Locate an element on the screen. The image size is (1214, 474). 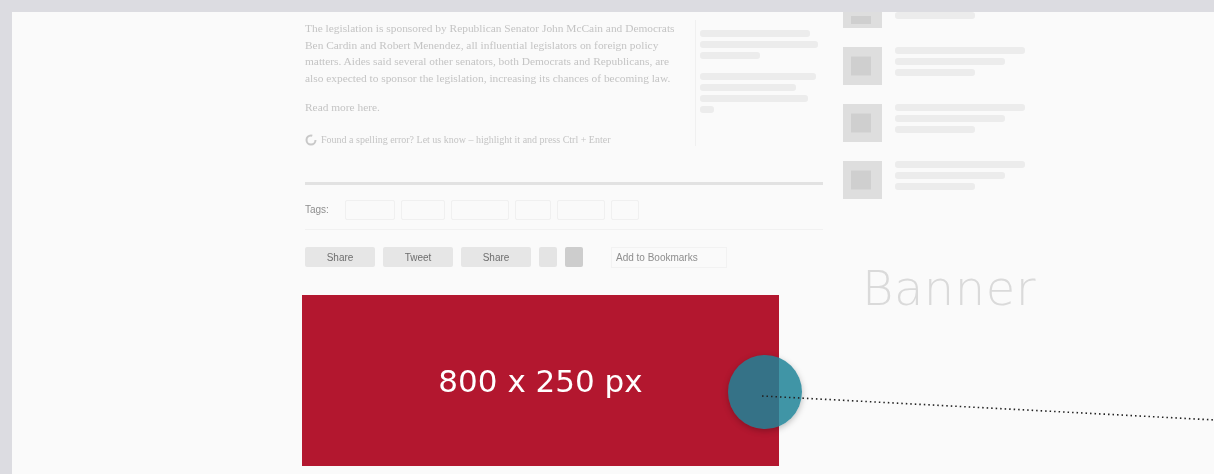
print-icon is located at coordinates (574, 257).